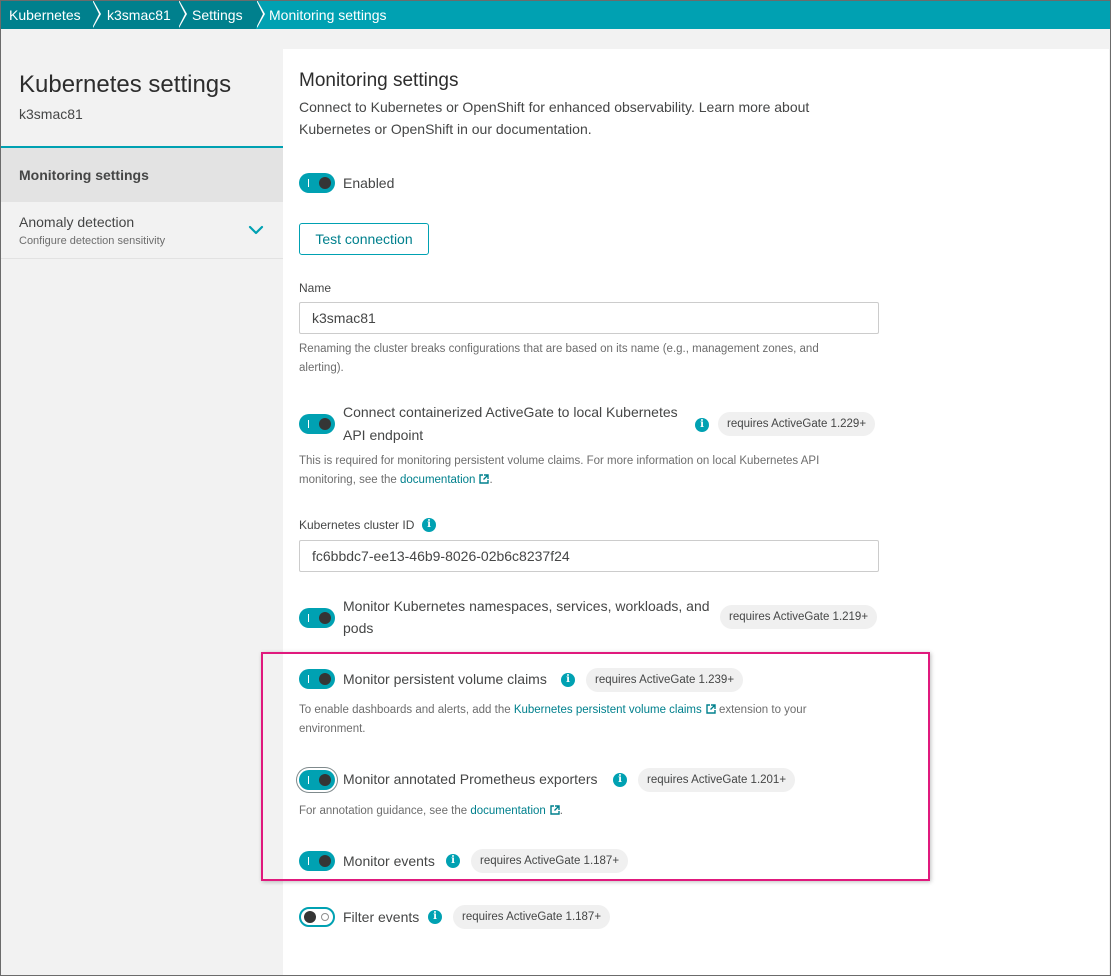  Describe the element at coordinates (317, 618) in the screenshot. I see `namespaces-toggle` at that location.